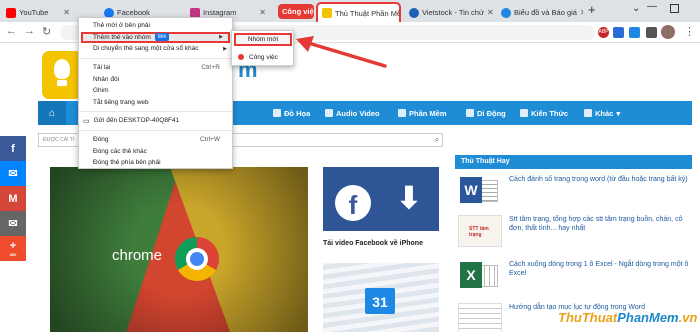 This screenshot has width=700, height=332. Describe the element at coordinates (29, 31) in the screenshot. I see `forward-icon: →` at that location.